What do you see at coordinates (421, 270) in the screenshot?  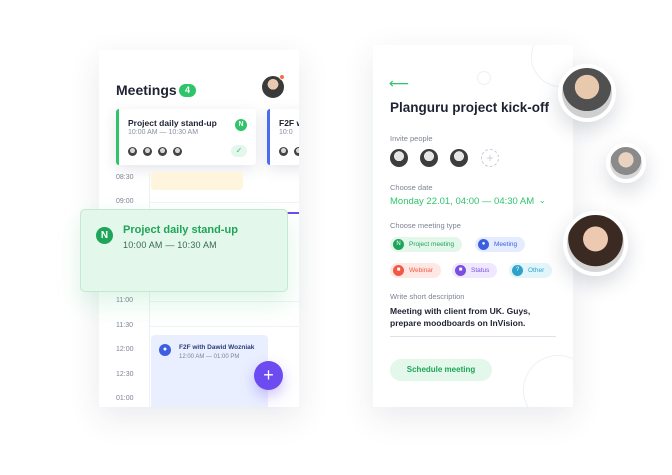 I see `chip-label: Webinar` at bounding box center [421, 270].